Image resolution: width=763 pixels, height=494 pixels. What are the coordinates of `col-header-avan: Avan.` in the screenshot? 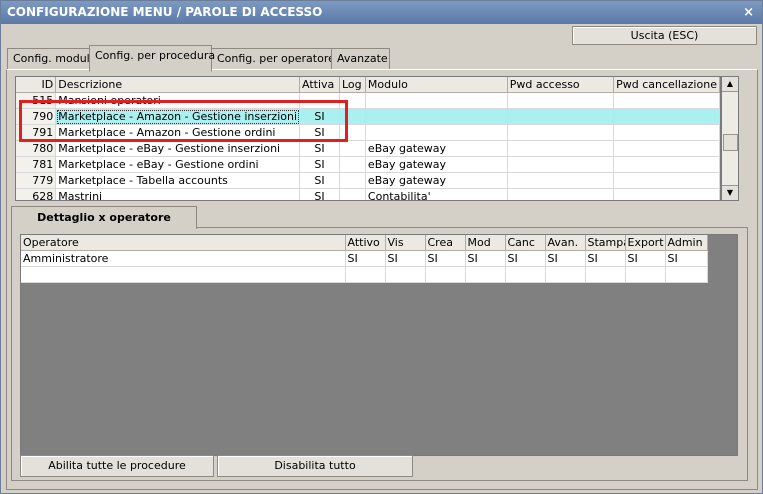 It's located at (565, 243).